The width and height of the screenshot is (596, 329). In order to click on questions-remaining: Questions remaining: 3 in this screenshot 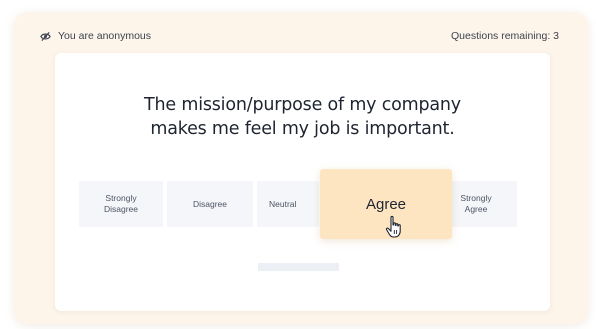, I will do `click(505, 36)`.